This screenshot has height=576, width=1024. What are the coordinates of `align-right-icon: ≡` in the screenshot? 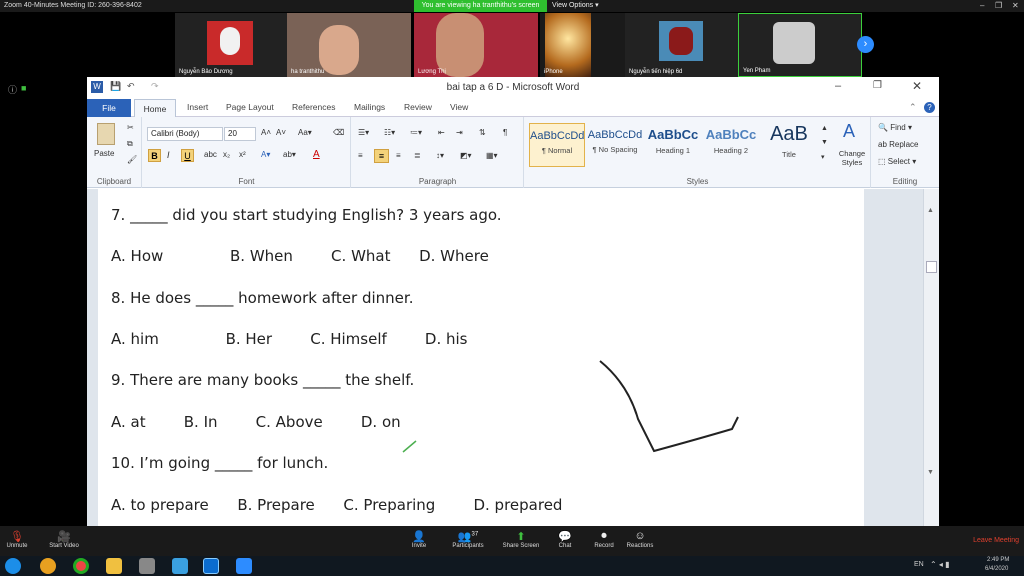 It's located at (398, 155).